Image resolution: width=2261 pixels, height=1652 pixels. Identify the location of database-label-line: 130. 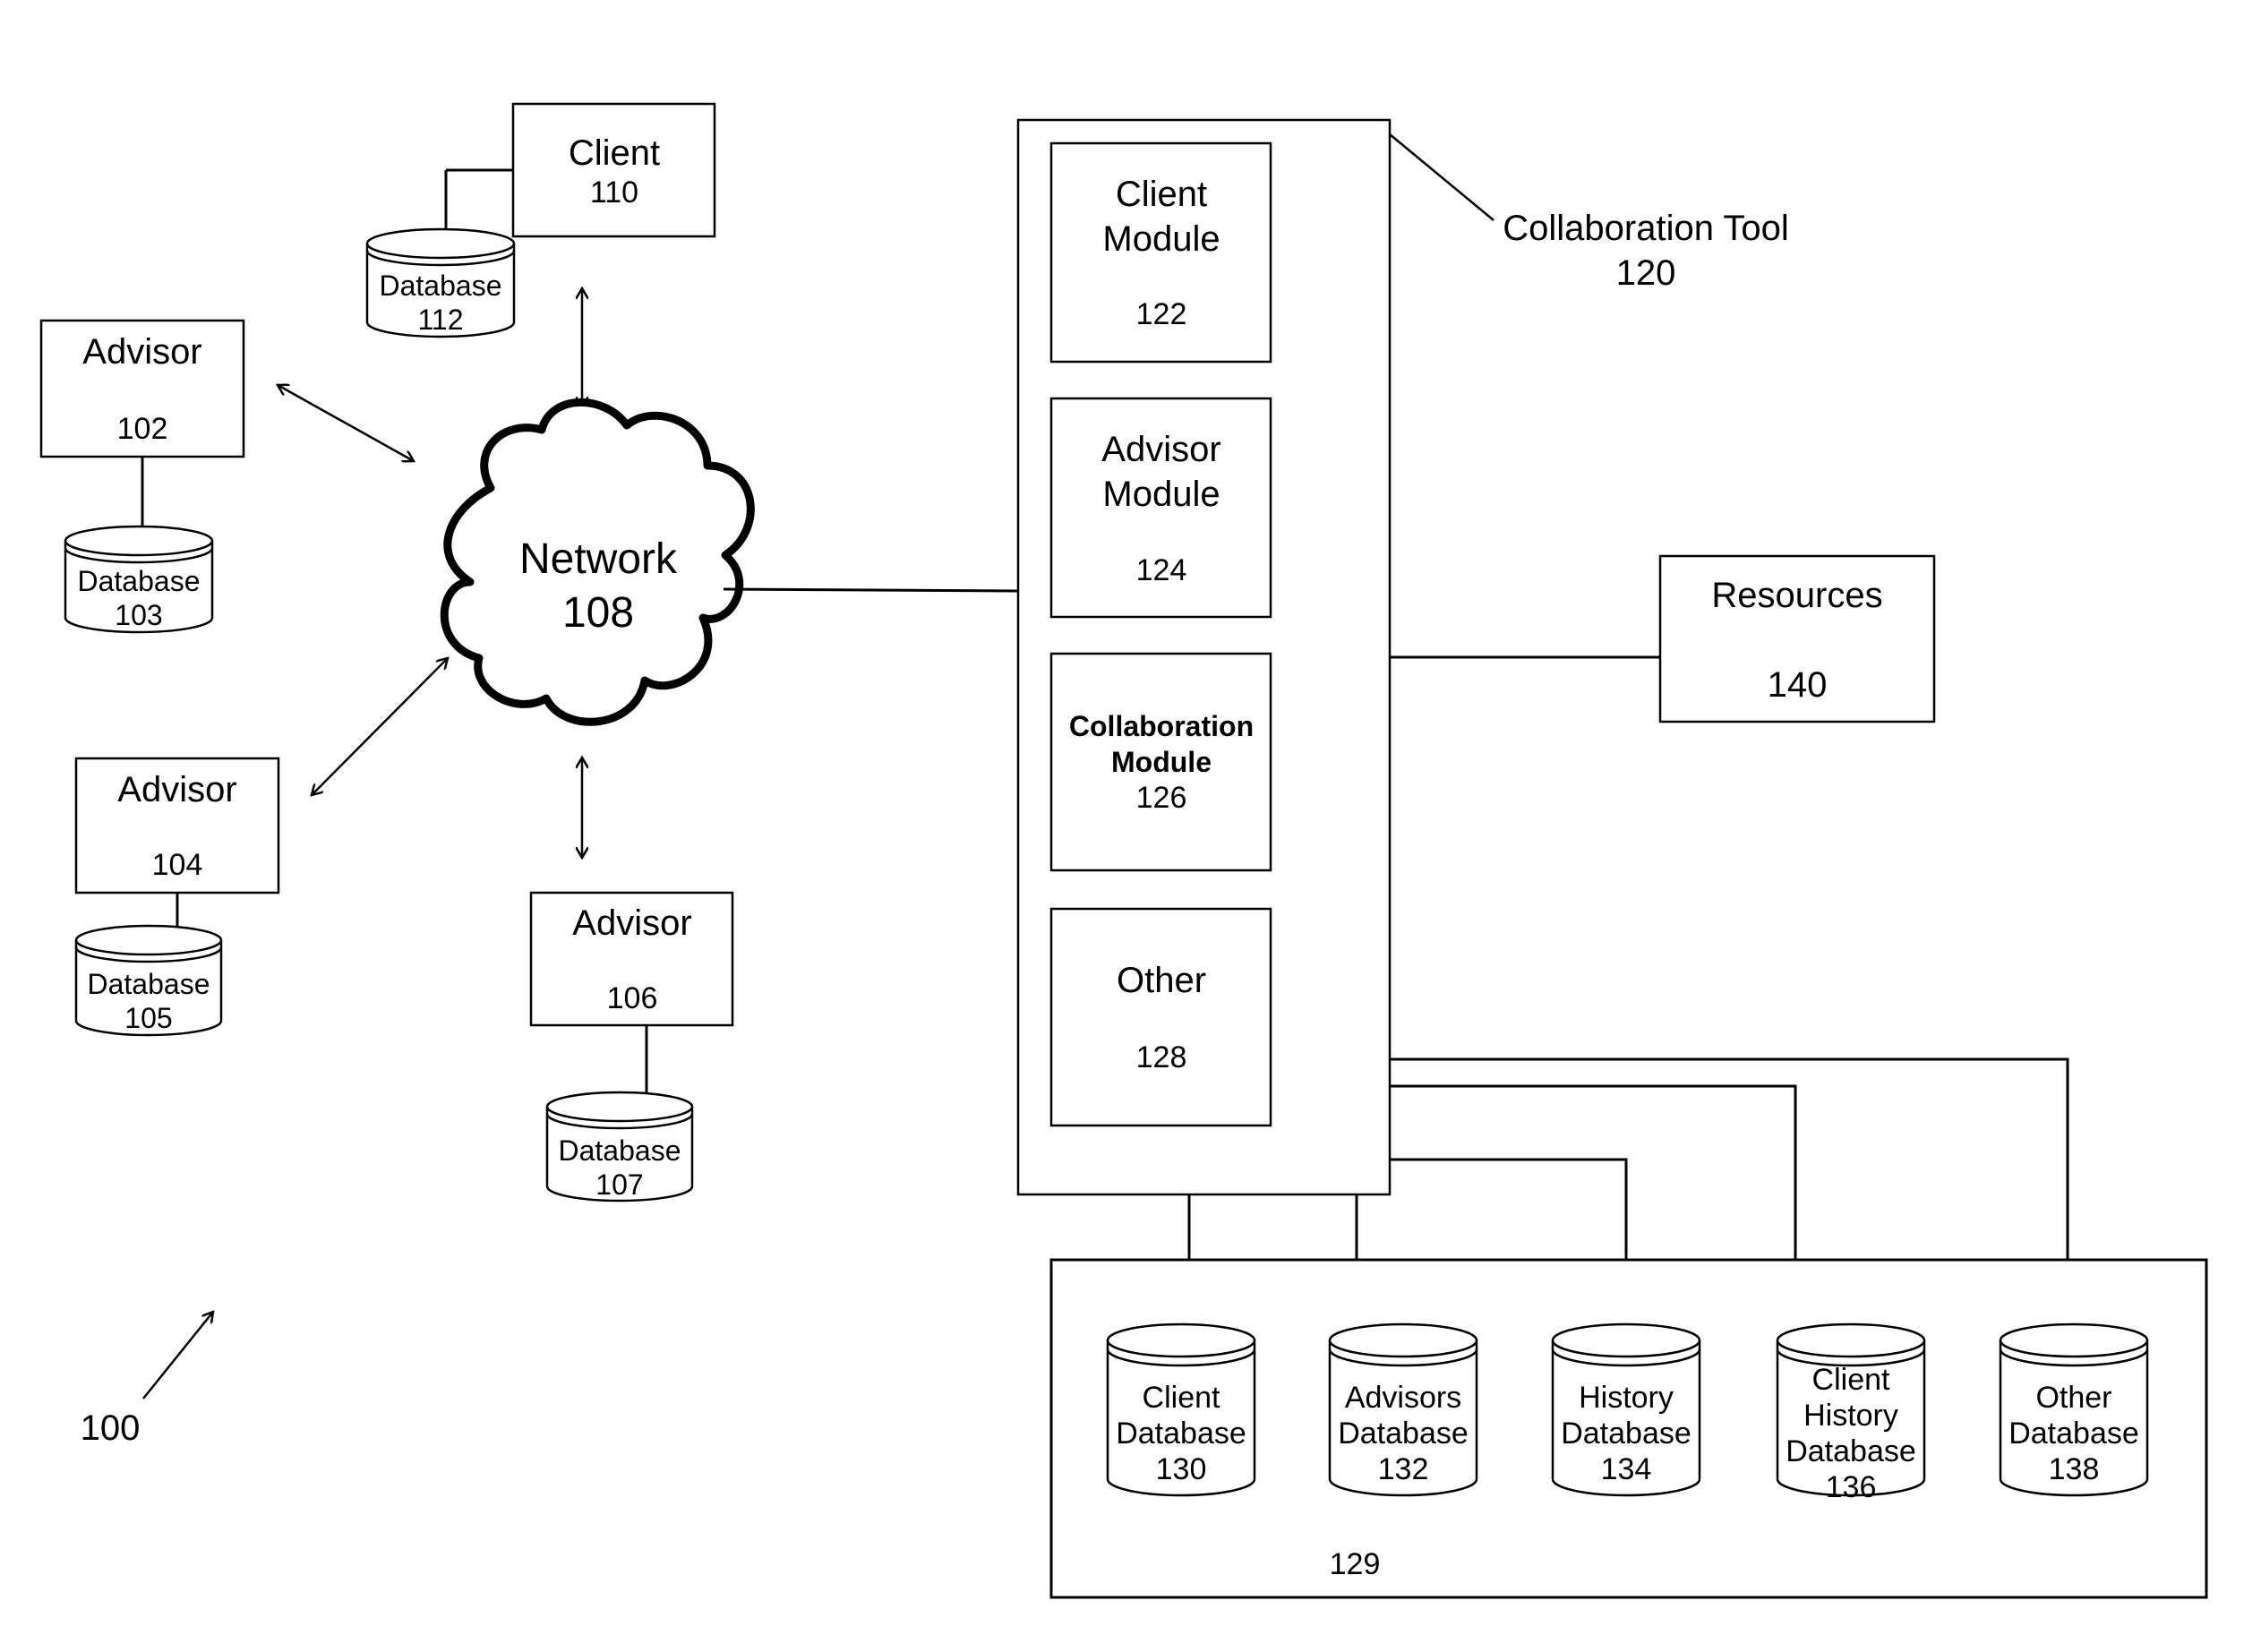
(1181, 1469).